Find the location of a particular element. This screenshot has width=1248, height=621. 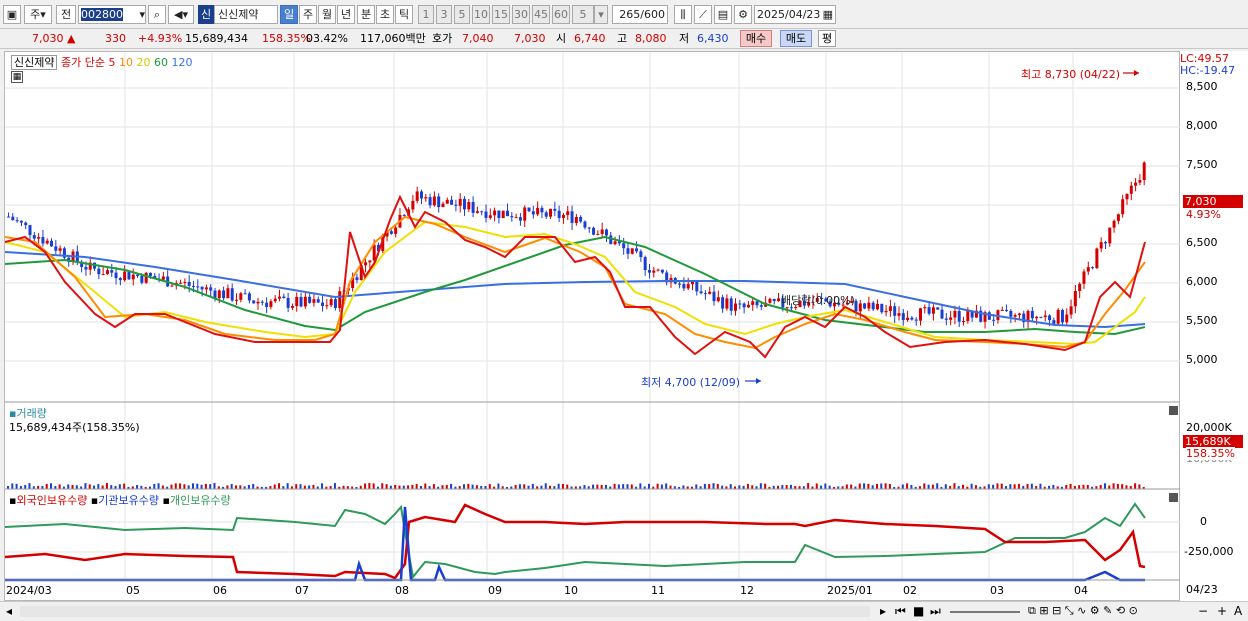

stock-code-input: 002800 ▾ is located at coordinates (112, 14).